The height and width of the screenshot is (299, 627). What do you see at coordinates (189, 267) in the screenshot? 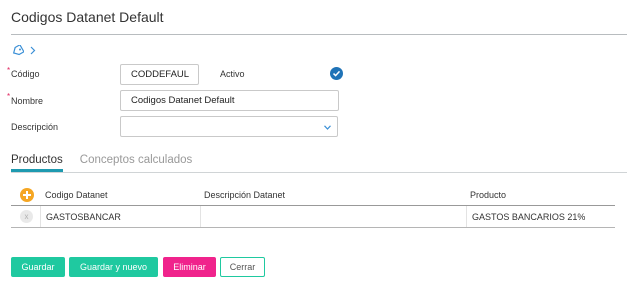
I see `eliminar-button: Eliminar` at bounding box center [189, 267].